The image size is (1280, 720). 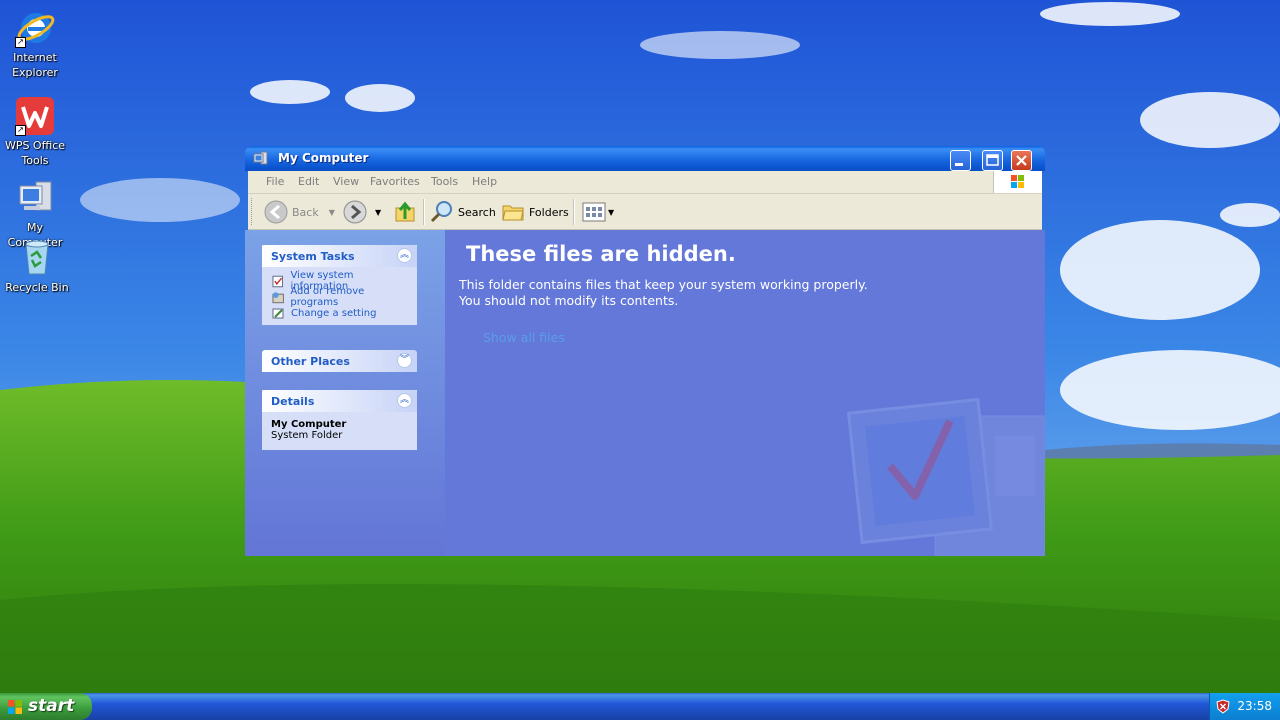 I want to click on details-type: System Folder, so click(x=307, y=435).